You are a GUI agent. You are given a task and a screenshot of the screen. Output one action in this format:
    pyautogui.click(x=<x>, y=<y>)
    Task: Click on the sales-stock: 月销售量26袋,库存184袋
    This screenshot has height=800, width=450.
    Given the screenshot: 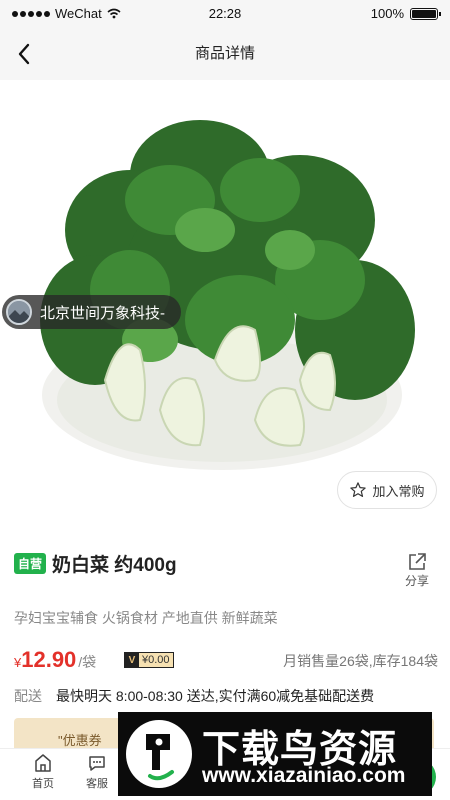 What is the action you would take?
    pyautogui.click(x=360, y=661)
    